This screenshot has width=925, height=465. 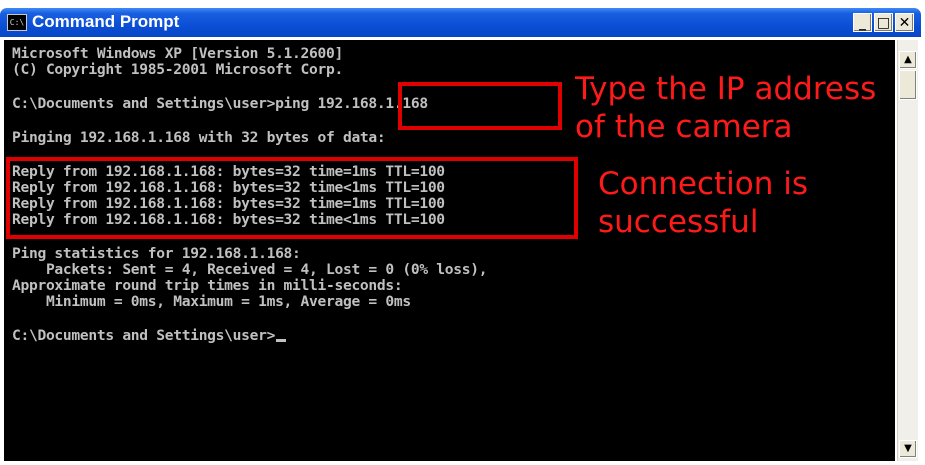 I want to click on vertical-scrollbar: ▲ ▼, so click(x=907, y=250).